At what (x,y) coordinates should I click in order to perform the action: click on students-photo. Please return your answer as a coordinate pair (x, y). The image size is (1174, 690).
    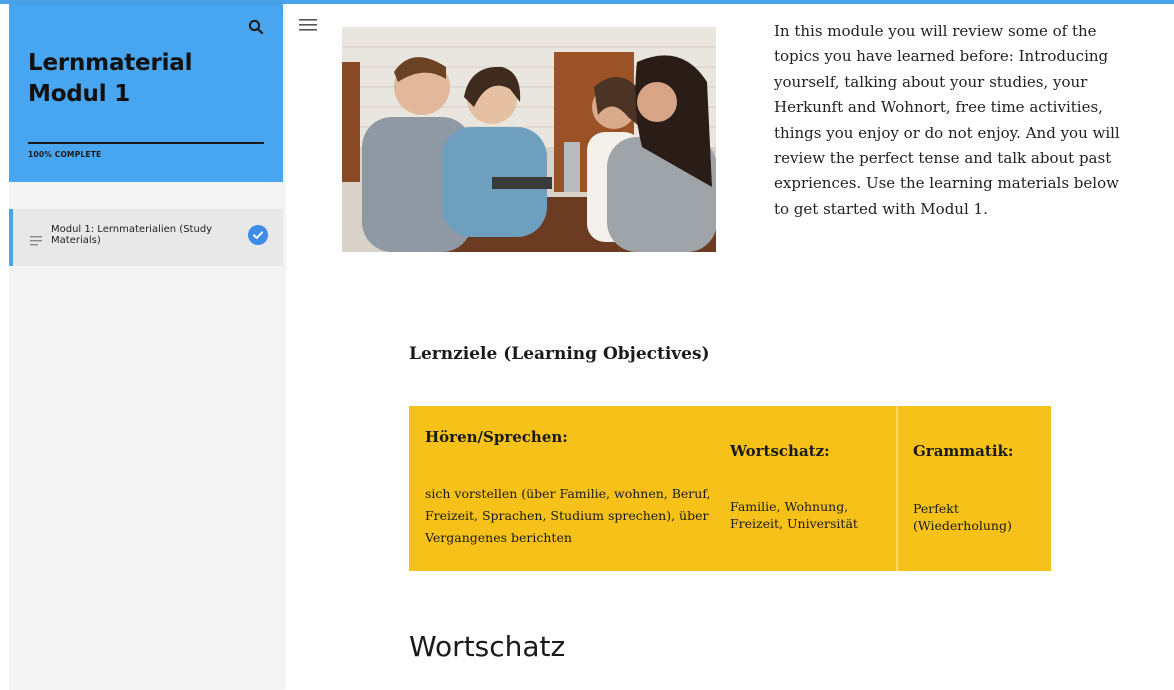
    Looking at the image, I should click on (529, 139).